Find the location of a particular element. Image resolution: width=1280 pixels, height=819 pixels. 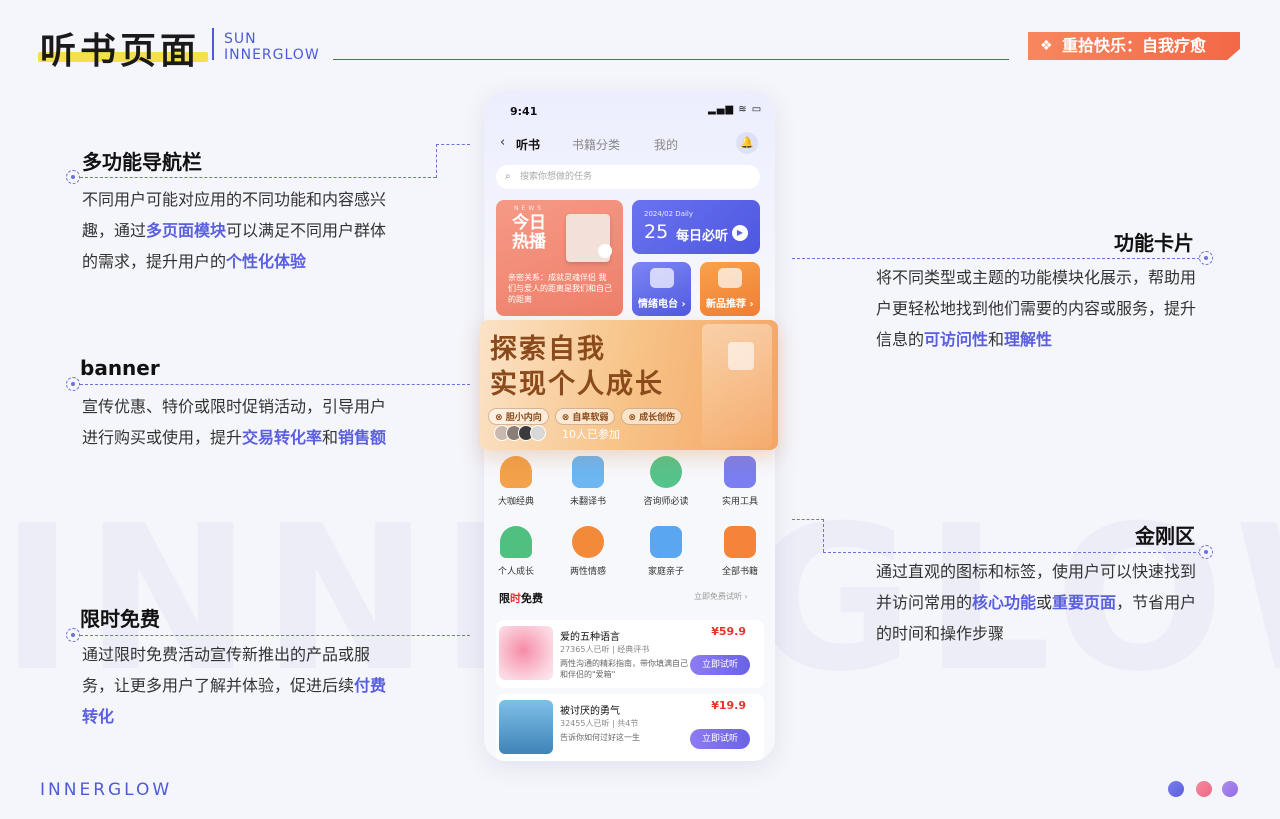

growth-icon is located at coordinates (516, 542).